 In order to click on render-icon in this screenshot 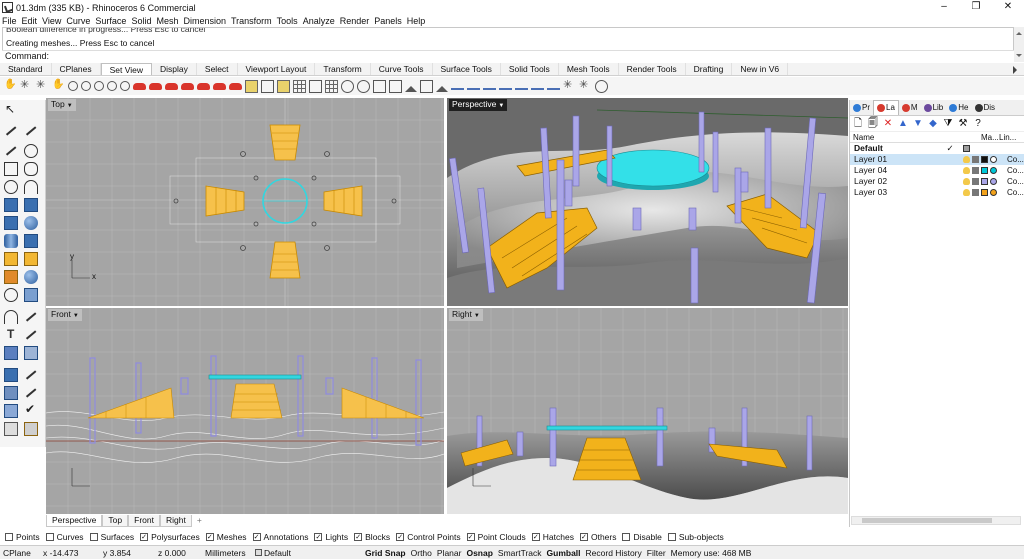, I will do `click(31, 277)`.